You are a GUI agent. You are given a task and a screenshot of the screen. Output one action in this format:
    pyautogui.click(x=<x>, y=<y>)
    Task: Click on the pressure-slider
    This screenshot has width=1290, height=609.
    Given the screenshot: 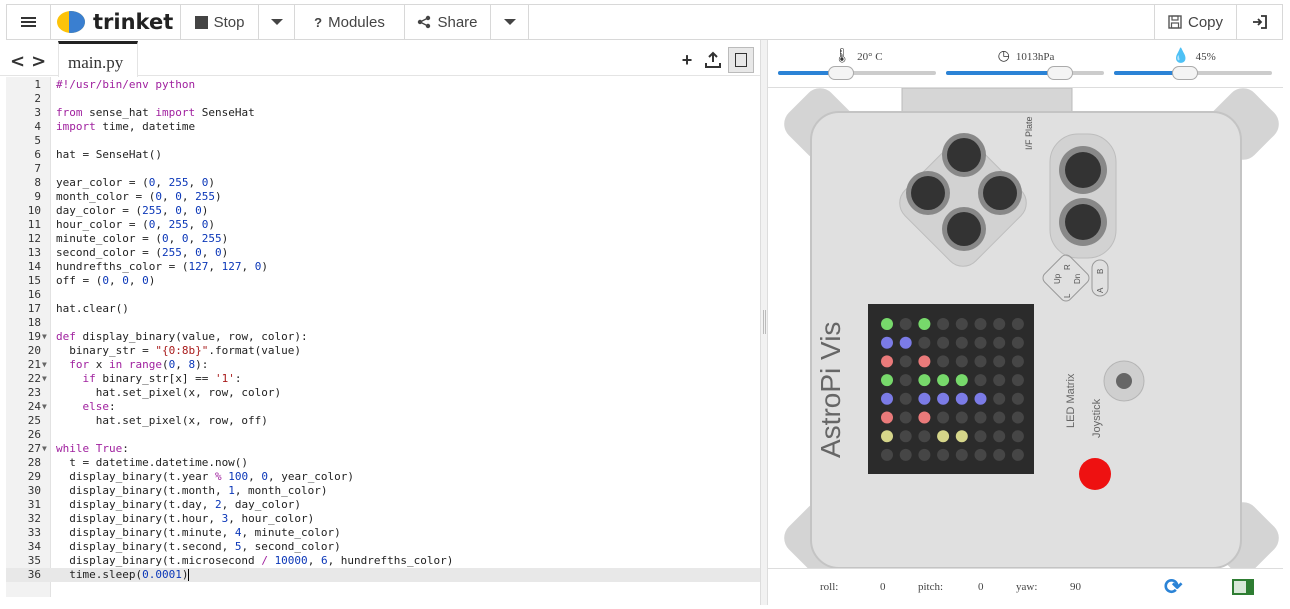 What is the action you would take?
    pyautogui.click(x=1025, y=73)
    